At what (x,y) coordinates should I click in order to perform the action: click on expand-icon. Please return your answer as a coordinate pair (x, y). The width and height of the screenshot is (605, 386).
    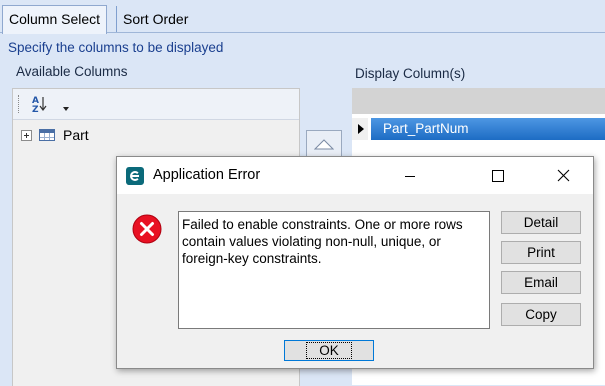
    Looking at the image, I should click on (26, 135).